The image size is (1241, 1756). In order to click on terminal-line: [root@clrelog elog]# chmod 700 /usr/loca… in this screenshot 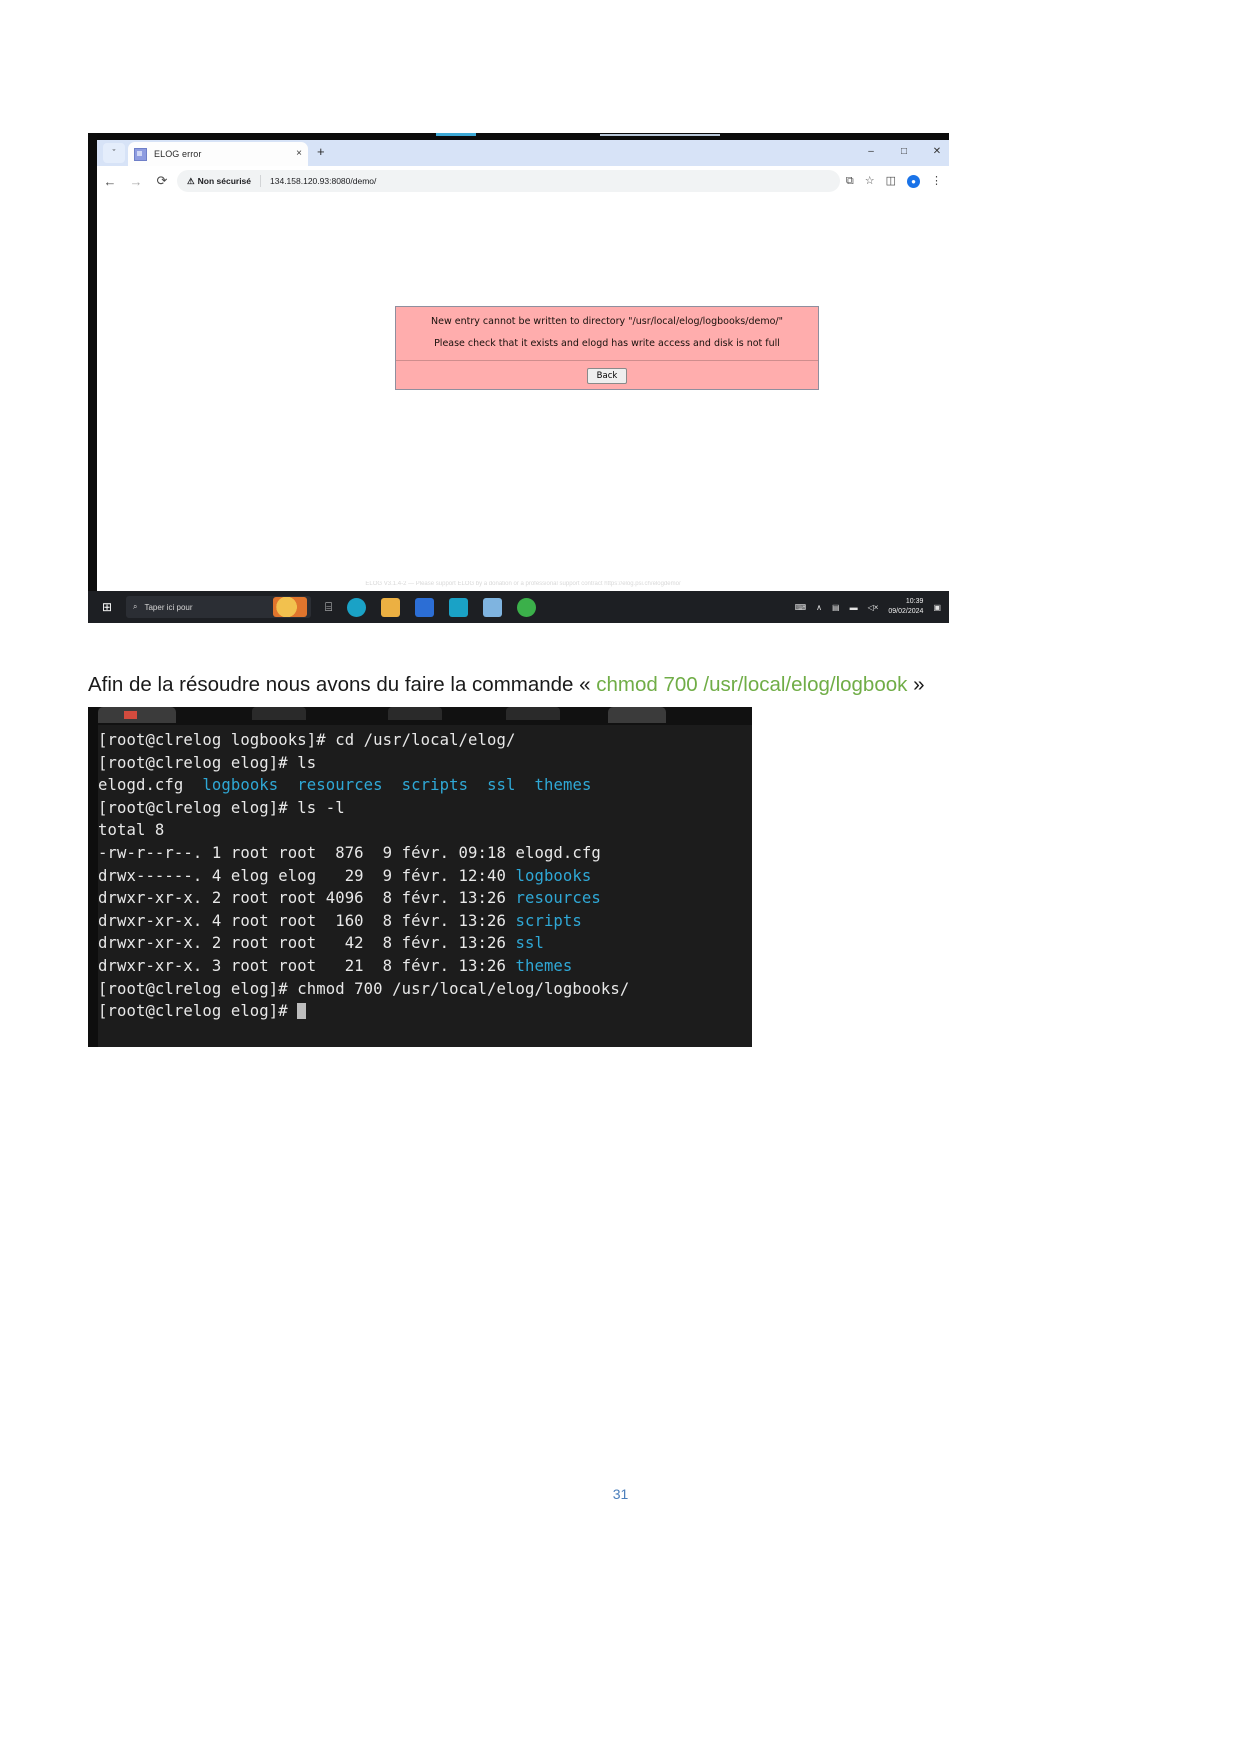, I will do `click(425, 989)`.